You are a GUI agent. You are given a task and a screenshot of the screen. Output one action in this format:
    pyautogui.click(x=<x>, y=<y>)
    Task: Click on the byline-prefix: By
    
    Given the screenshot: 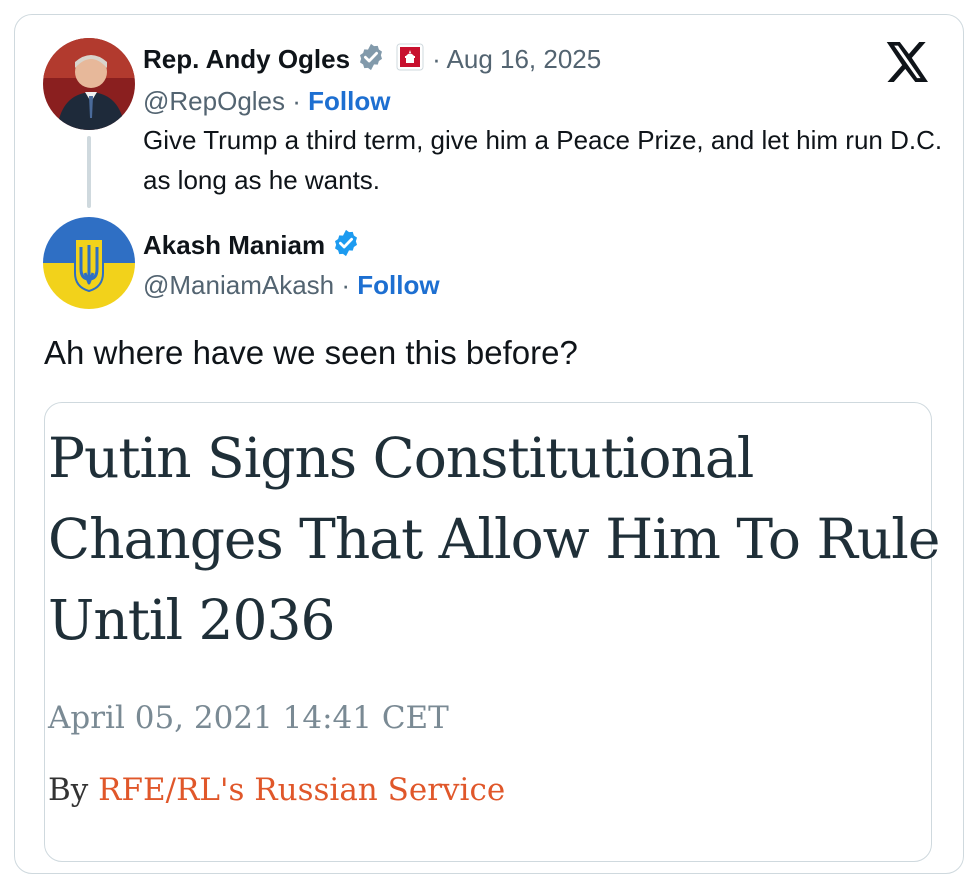 What is the action you would take?
    pyautogui.click(x=68, y=790)
    